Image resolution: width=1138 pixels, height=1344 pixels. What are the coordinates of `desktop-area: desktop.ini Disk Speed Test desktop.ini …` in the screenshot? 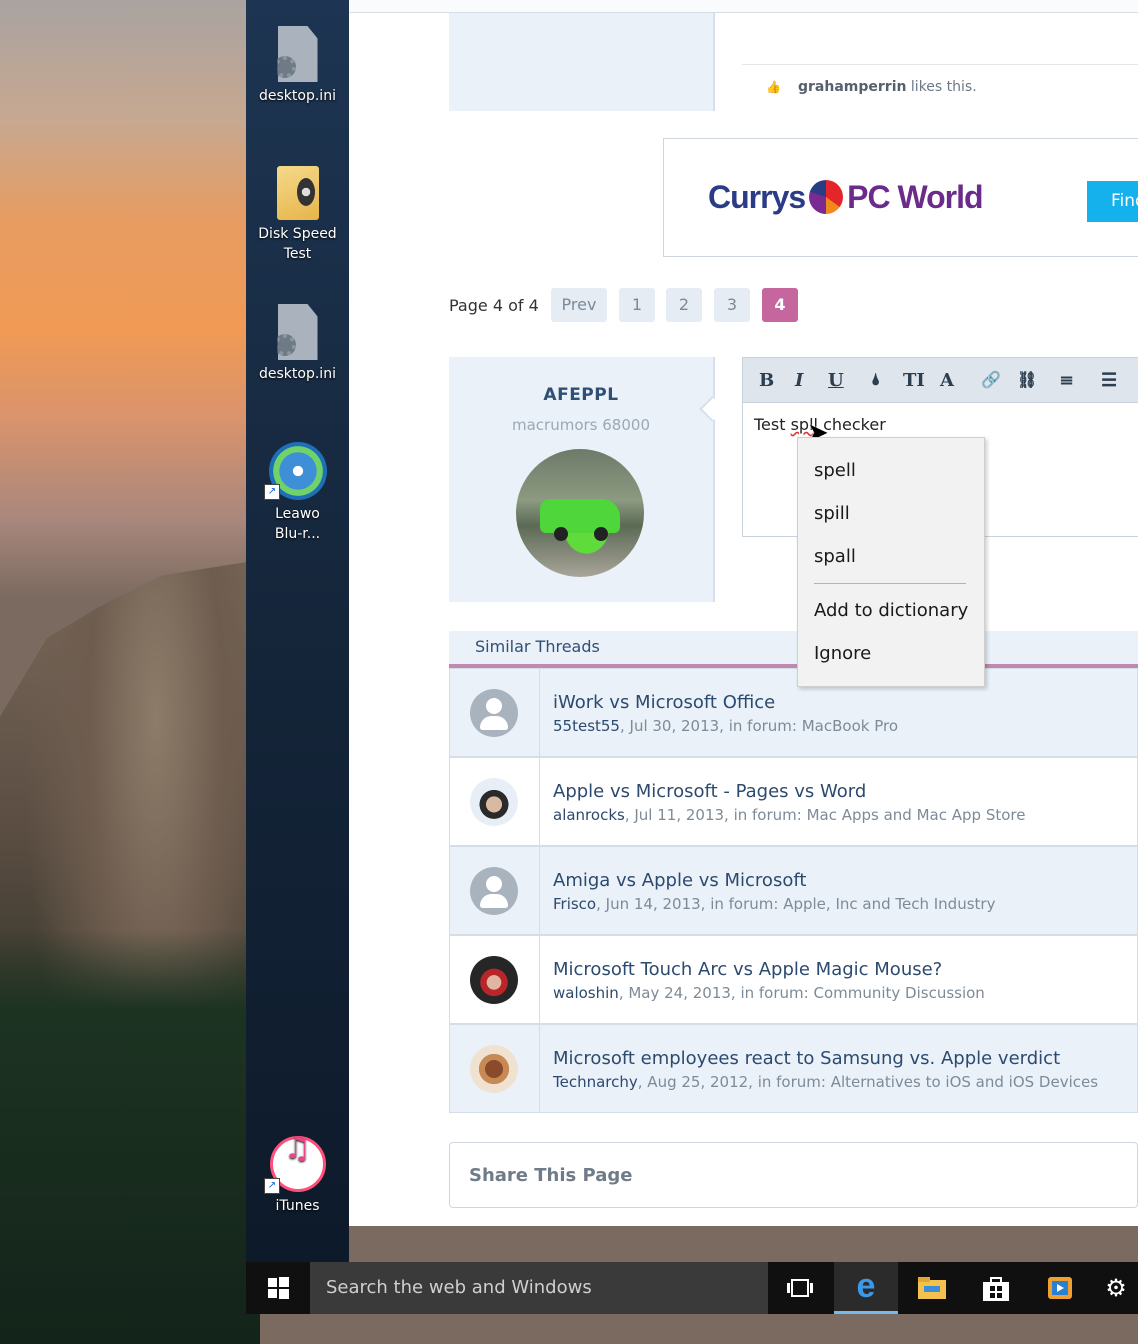 It's located at (297, 631).